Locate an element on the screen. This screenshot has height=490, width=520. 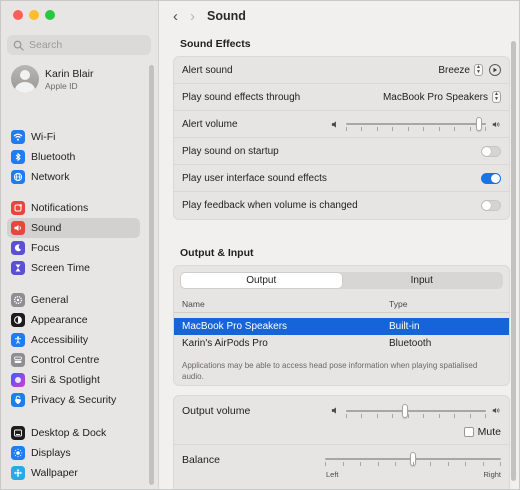
sidebar-item-general: General is located at coordinates (73, 300).